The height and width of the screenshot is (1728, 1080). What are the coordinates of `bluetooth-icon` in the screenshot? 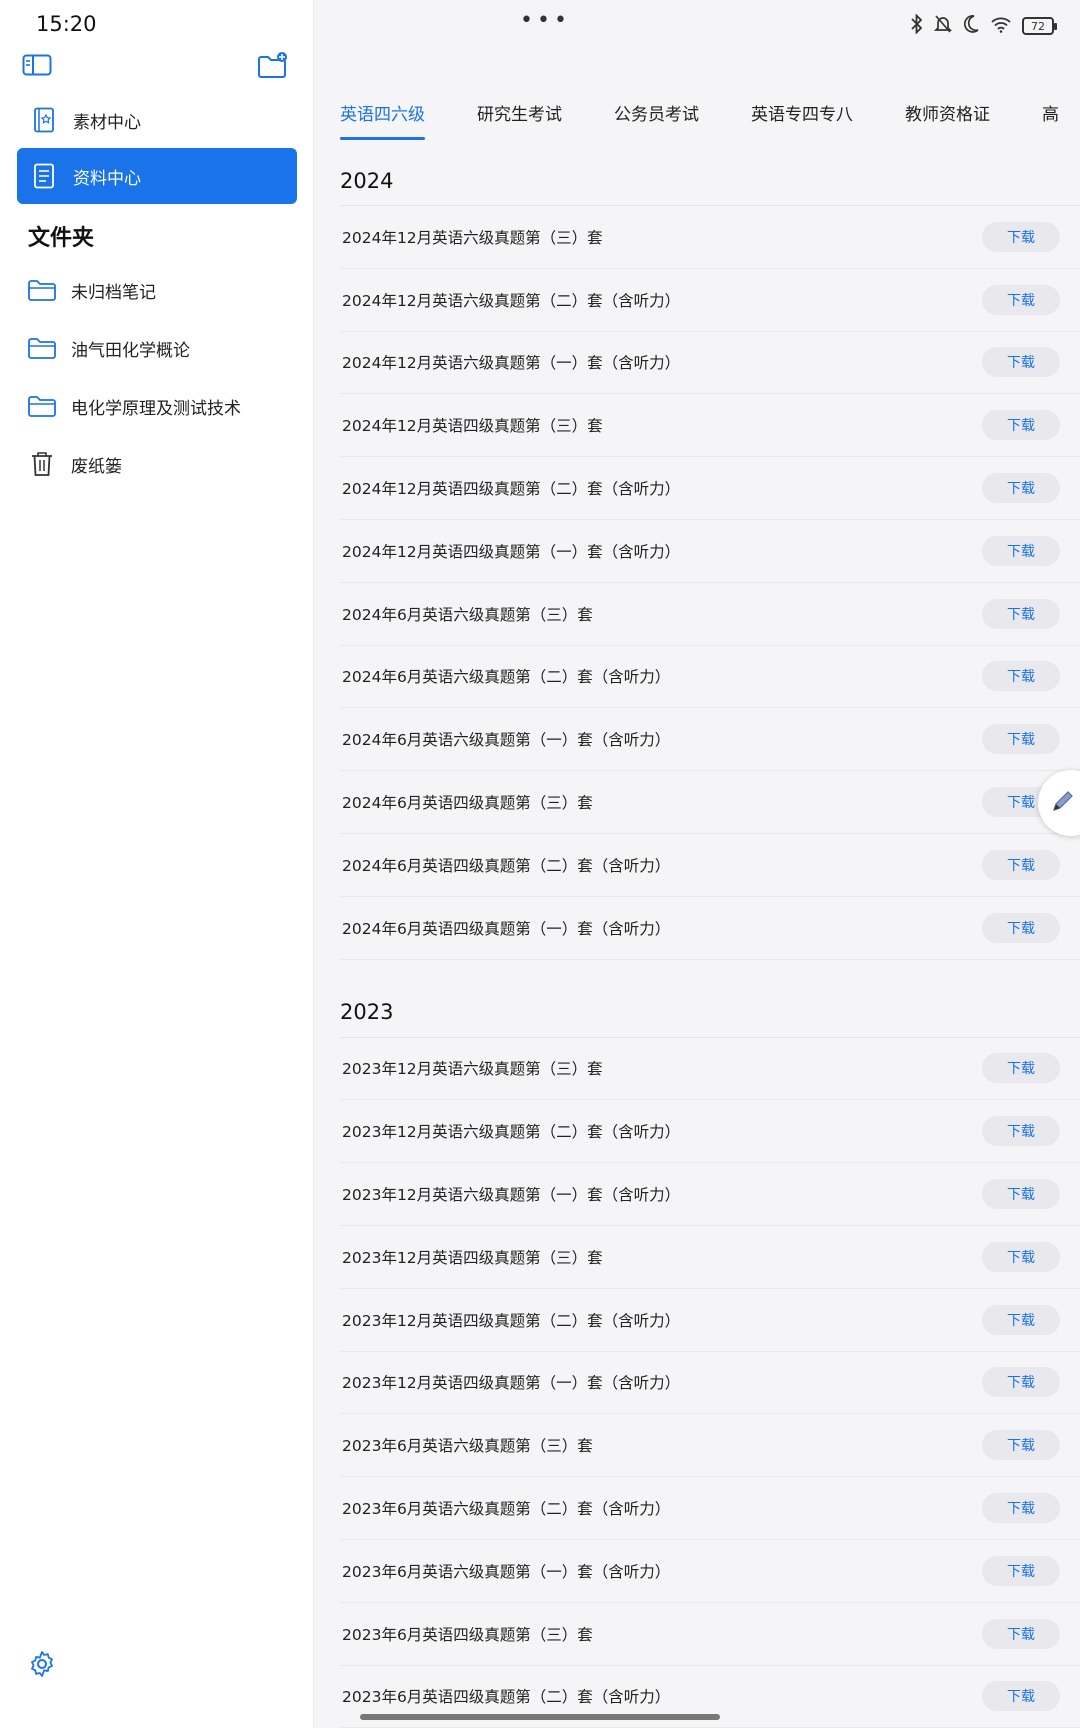 It's located at (917, 25).